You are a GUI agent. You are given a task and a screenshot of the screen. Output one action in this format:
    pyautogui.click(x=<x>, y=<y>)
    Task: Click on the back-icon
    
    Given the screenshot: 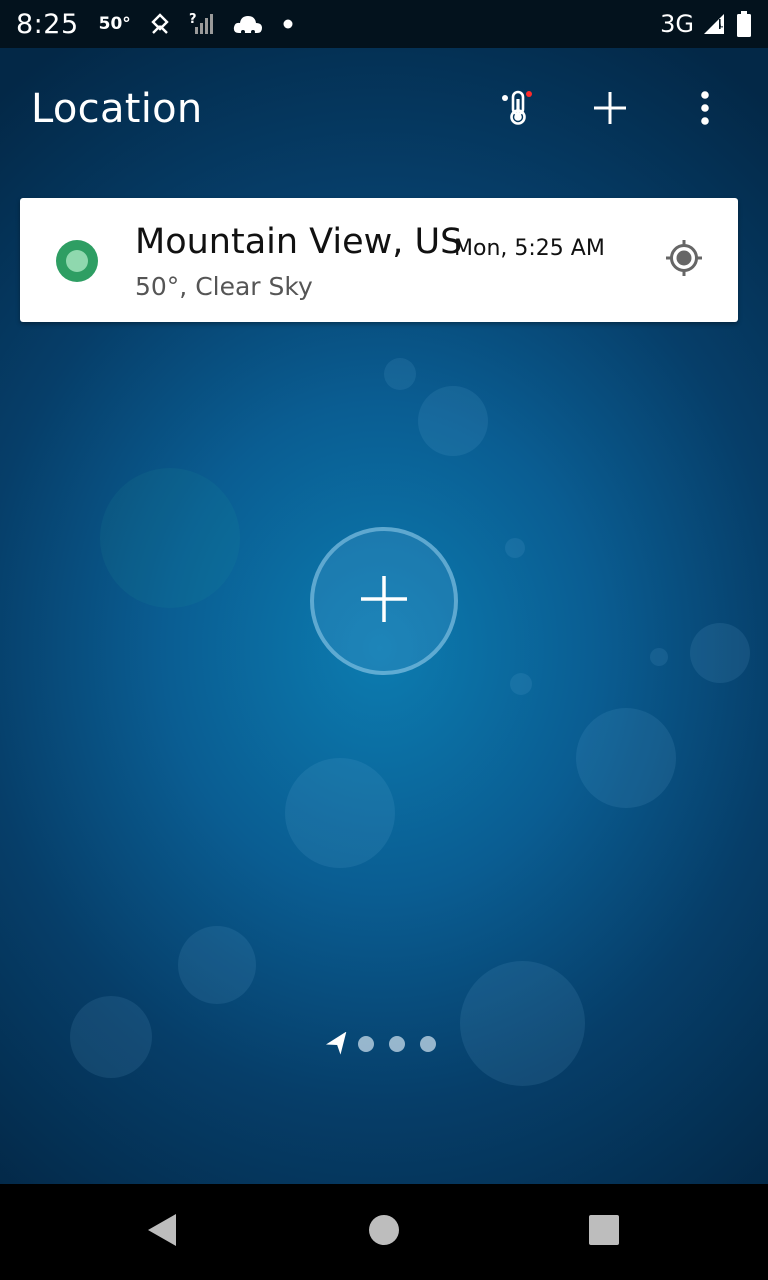 What is the action you would take?
    pyautogui.click(x=162, y=1232)
    